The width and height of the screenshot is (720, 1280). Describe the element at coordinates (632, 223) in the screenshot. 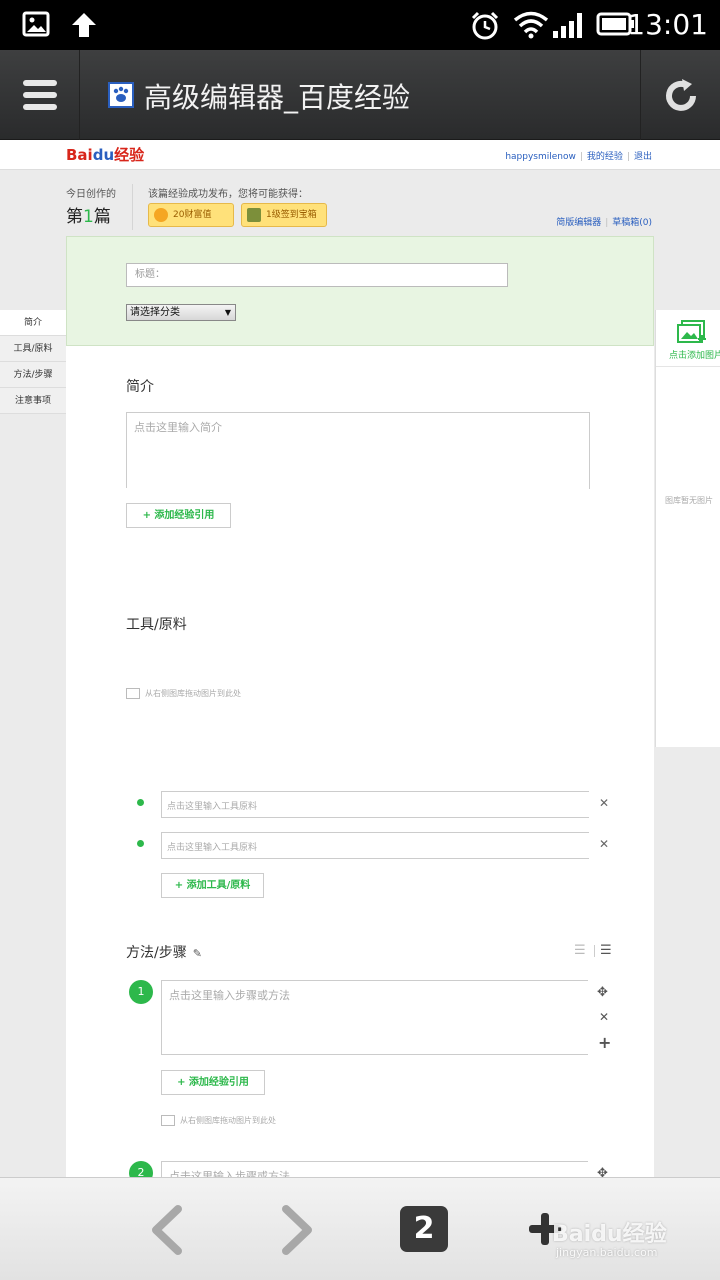

I see `drafts-link: 草稿箱(0)` at that location.